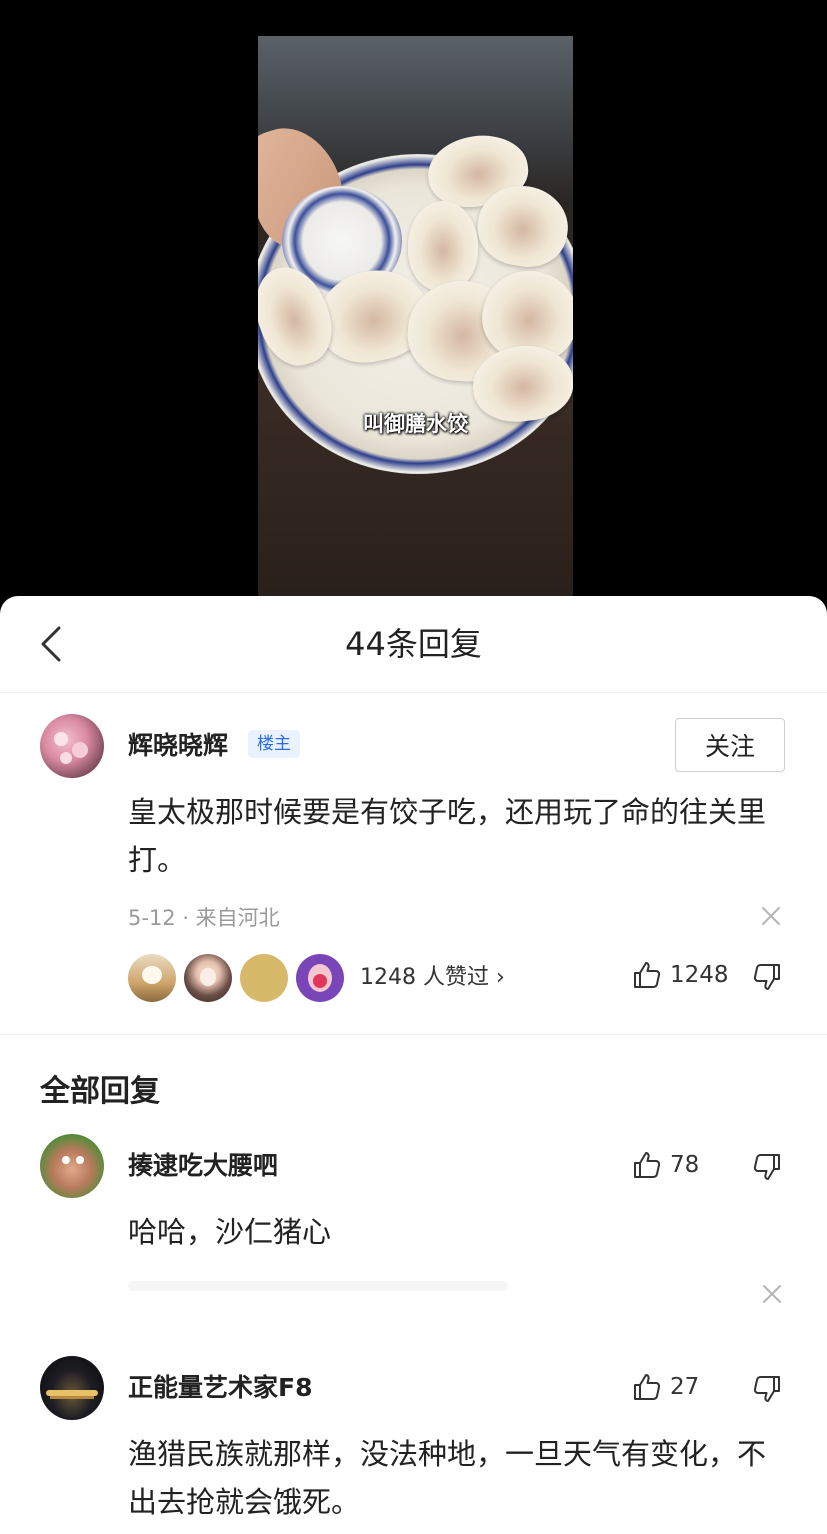  Describe the element at coordinates (432, 978) in the screenshot. I see `likers-link: 1248 人赞过 ›` at that location.